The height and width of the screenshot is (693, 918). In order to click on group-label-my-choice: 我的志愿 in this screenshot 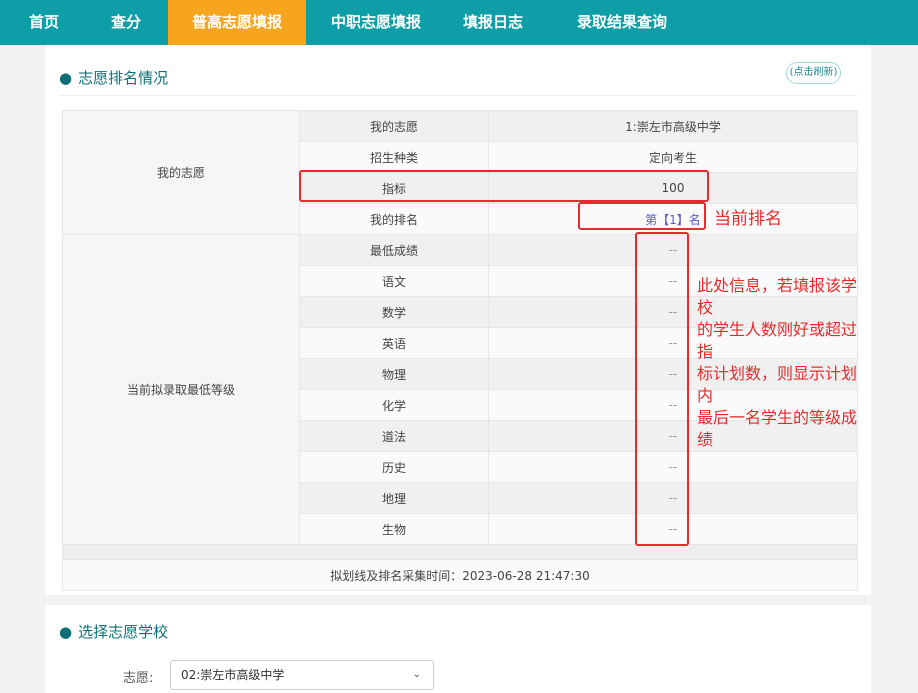, I will do `click(181, 172)`.